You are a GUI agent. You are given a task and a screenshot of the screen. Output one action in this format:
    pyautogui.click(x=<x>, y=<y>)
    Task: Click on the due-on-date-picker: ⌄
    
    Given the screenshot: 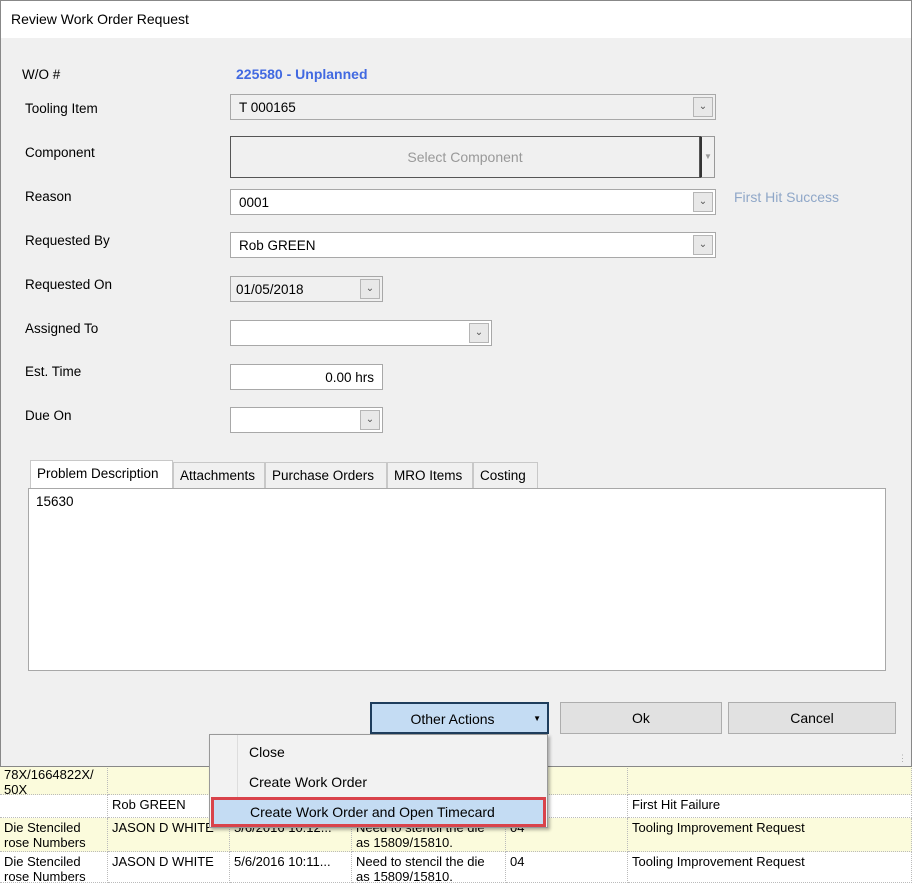 What is the action you would take?
    pyautogui.click(x=306, y=420)
    